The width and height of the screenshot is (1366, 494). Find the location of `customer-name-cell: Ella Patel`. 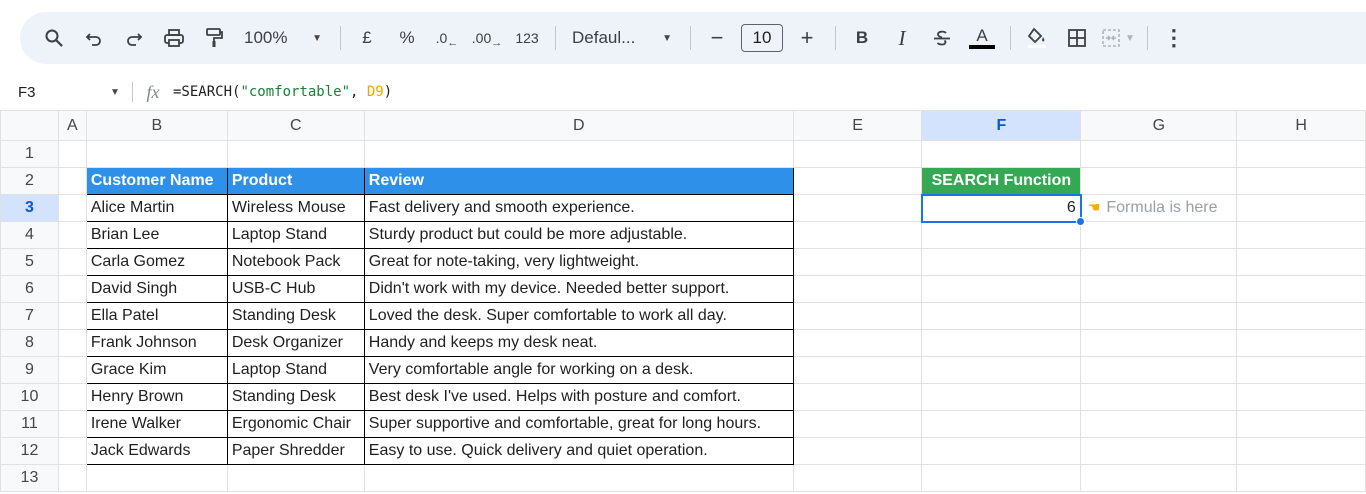

customer-name-cell: Ella Patel is located at coordinates (156, 316).